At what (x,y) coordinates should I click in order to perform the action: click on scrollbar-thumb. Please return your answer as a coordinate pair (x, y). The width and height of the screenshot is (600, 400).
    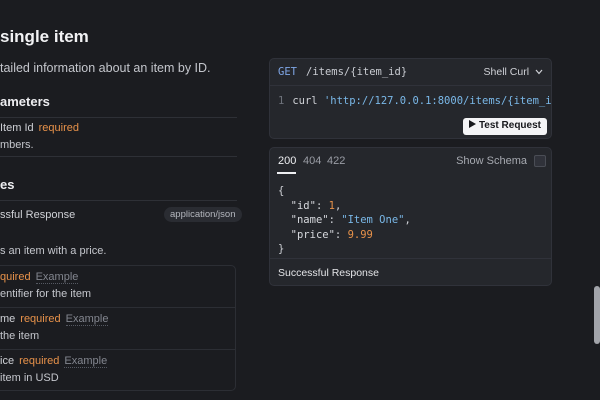
    Looking at the image, I should click on (597, 315).